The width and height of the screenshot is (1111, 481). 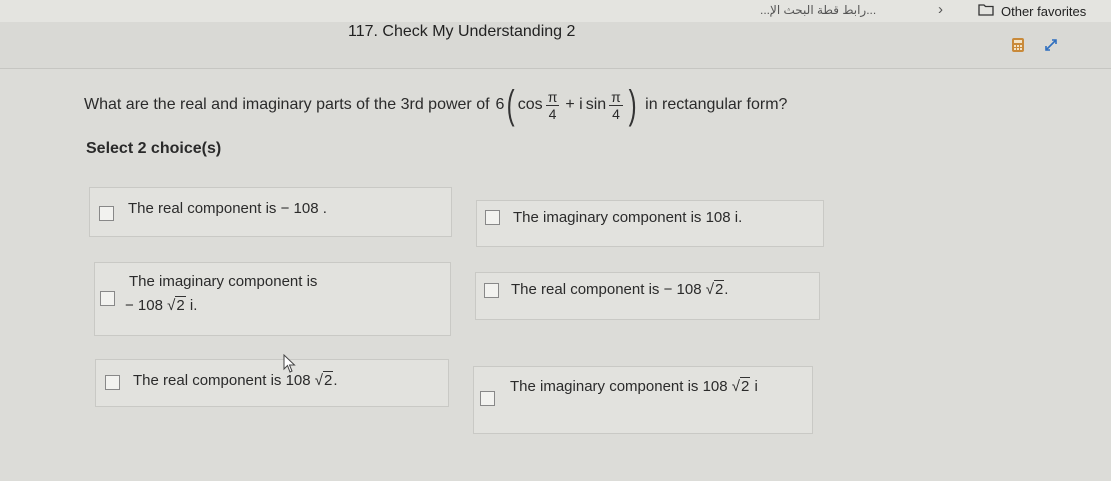 I want to click on coefficient: 6, so click(x=500, y=104).